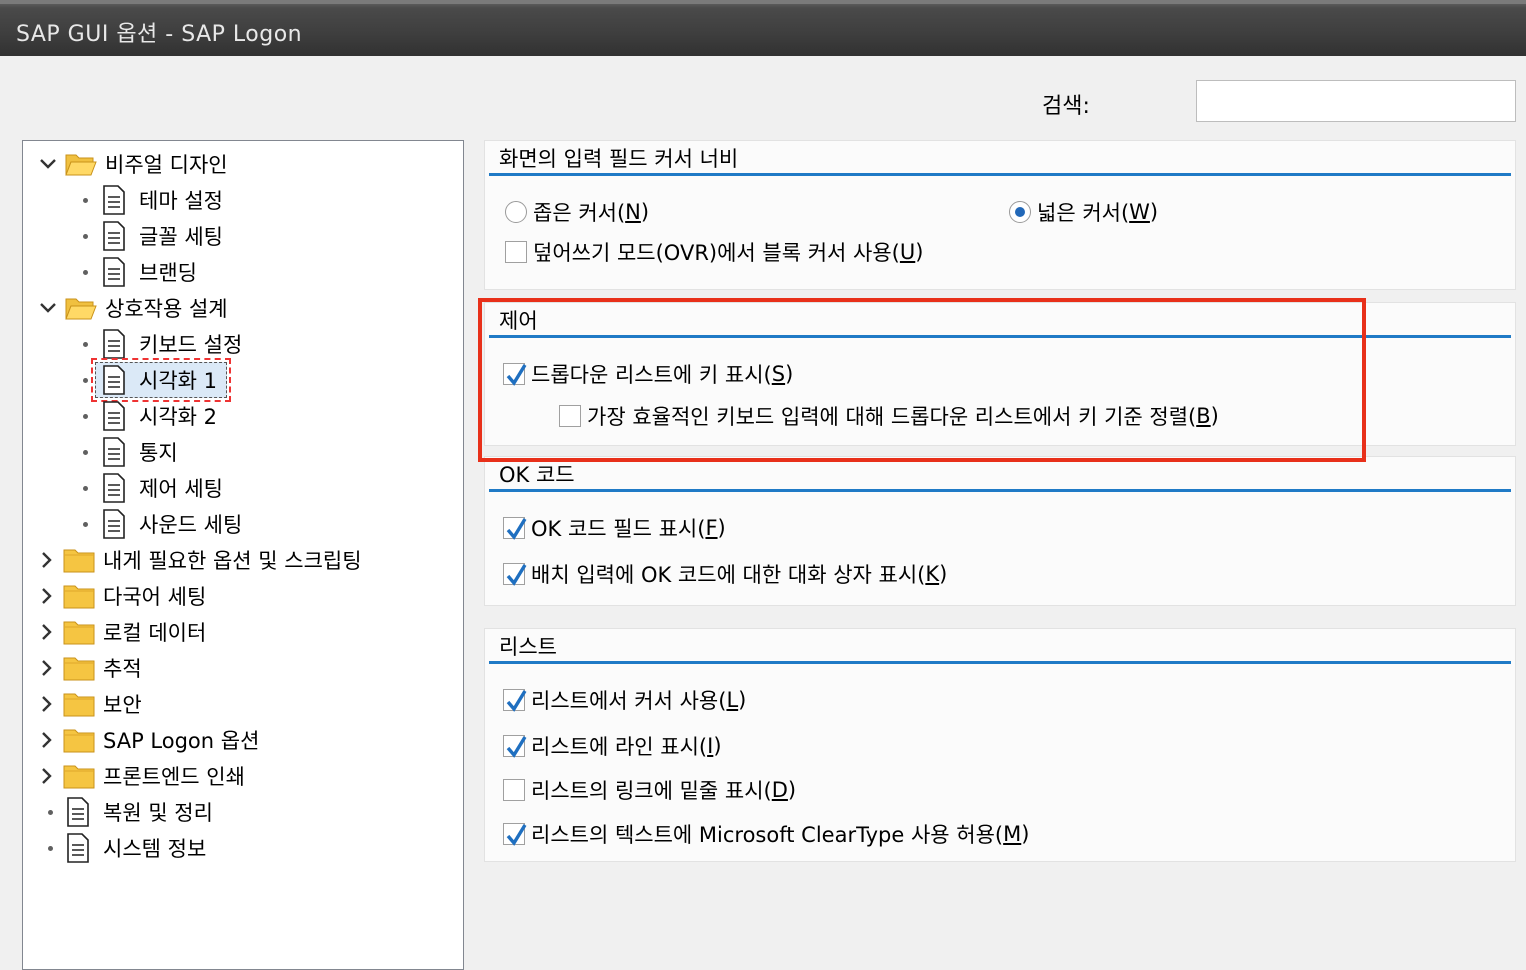  What do you see at coordinates (577, 212) in the screenshot?
I see `radio-narrow-cursor: 좁은 커서(N)` at bounding box center [577, 212].